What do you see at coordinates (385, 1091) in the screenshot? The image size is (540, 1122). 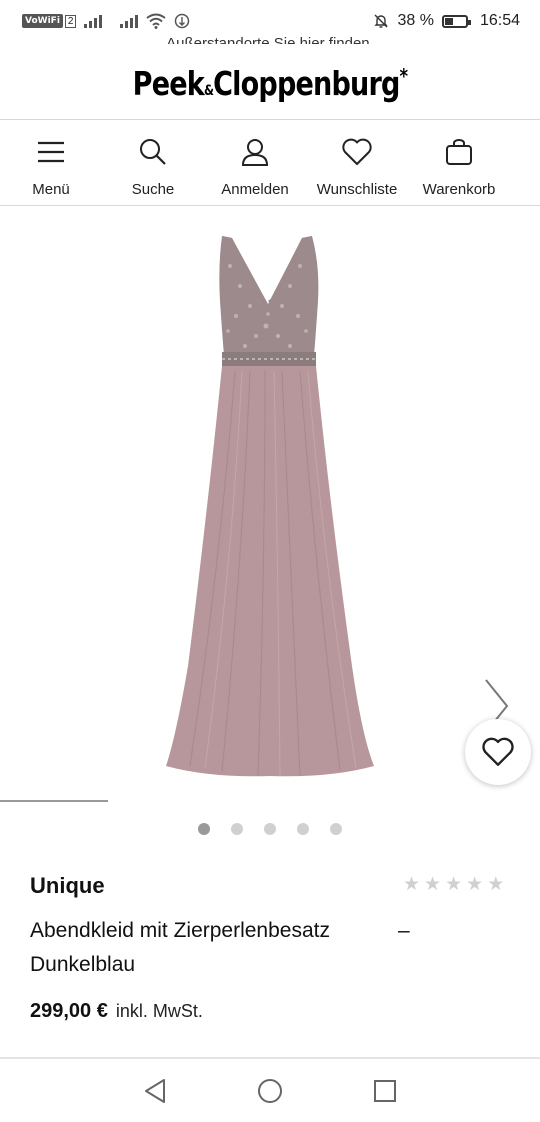 I see `recents-icon` at bounding box center [385, 1091].